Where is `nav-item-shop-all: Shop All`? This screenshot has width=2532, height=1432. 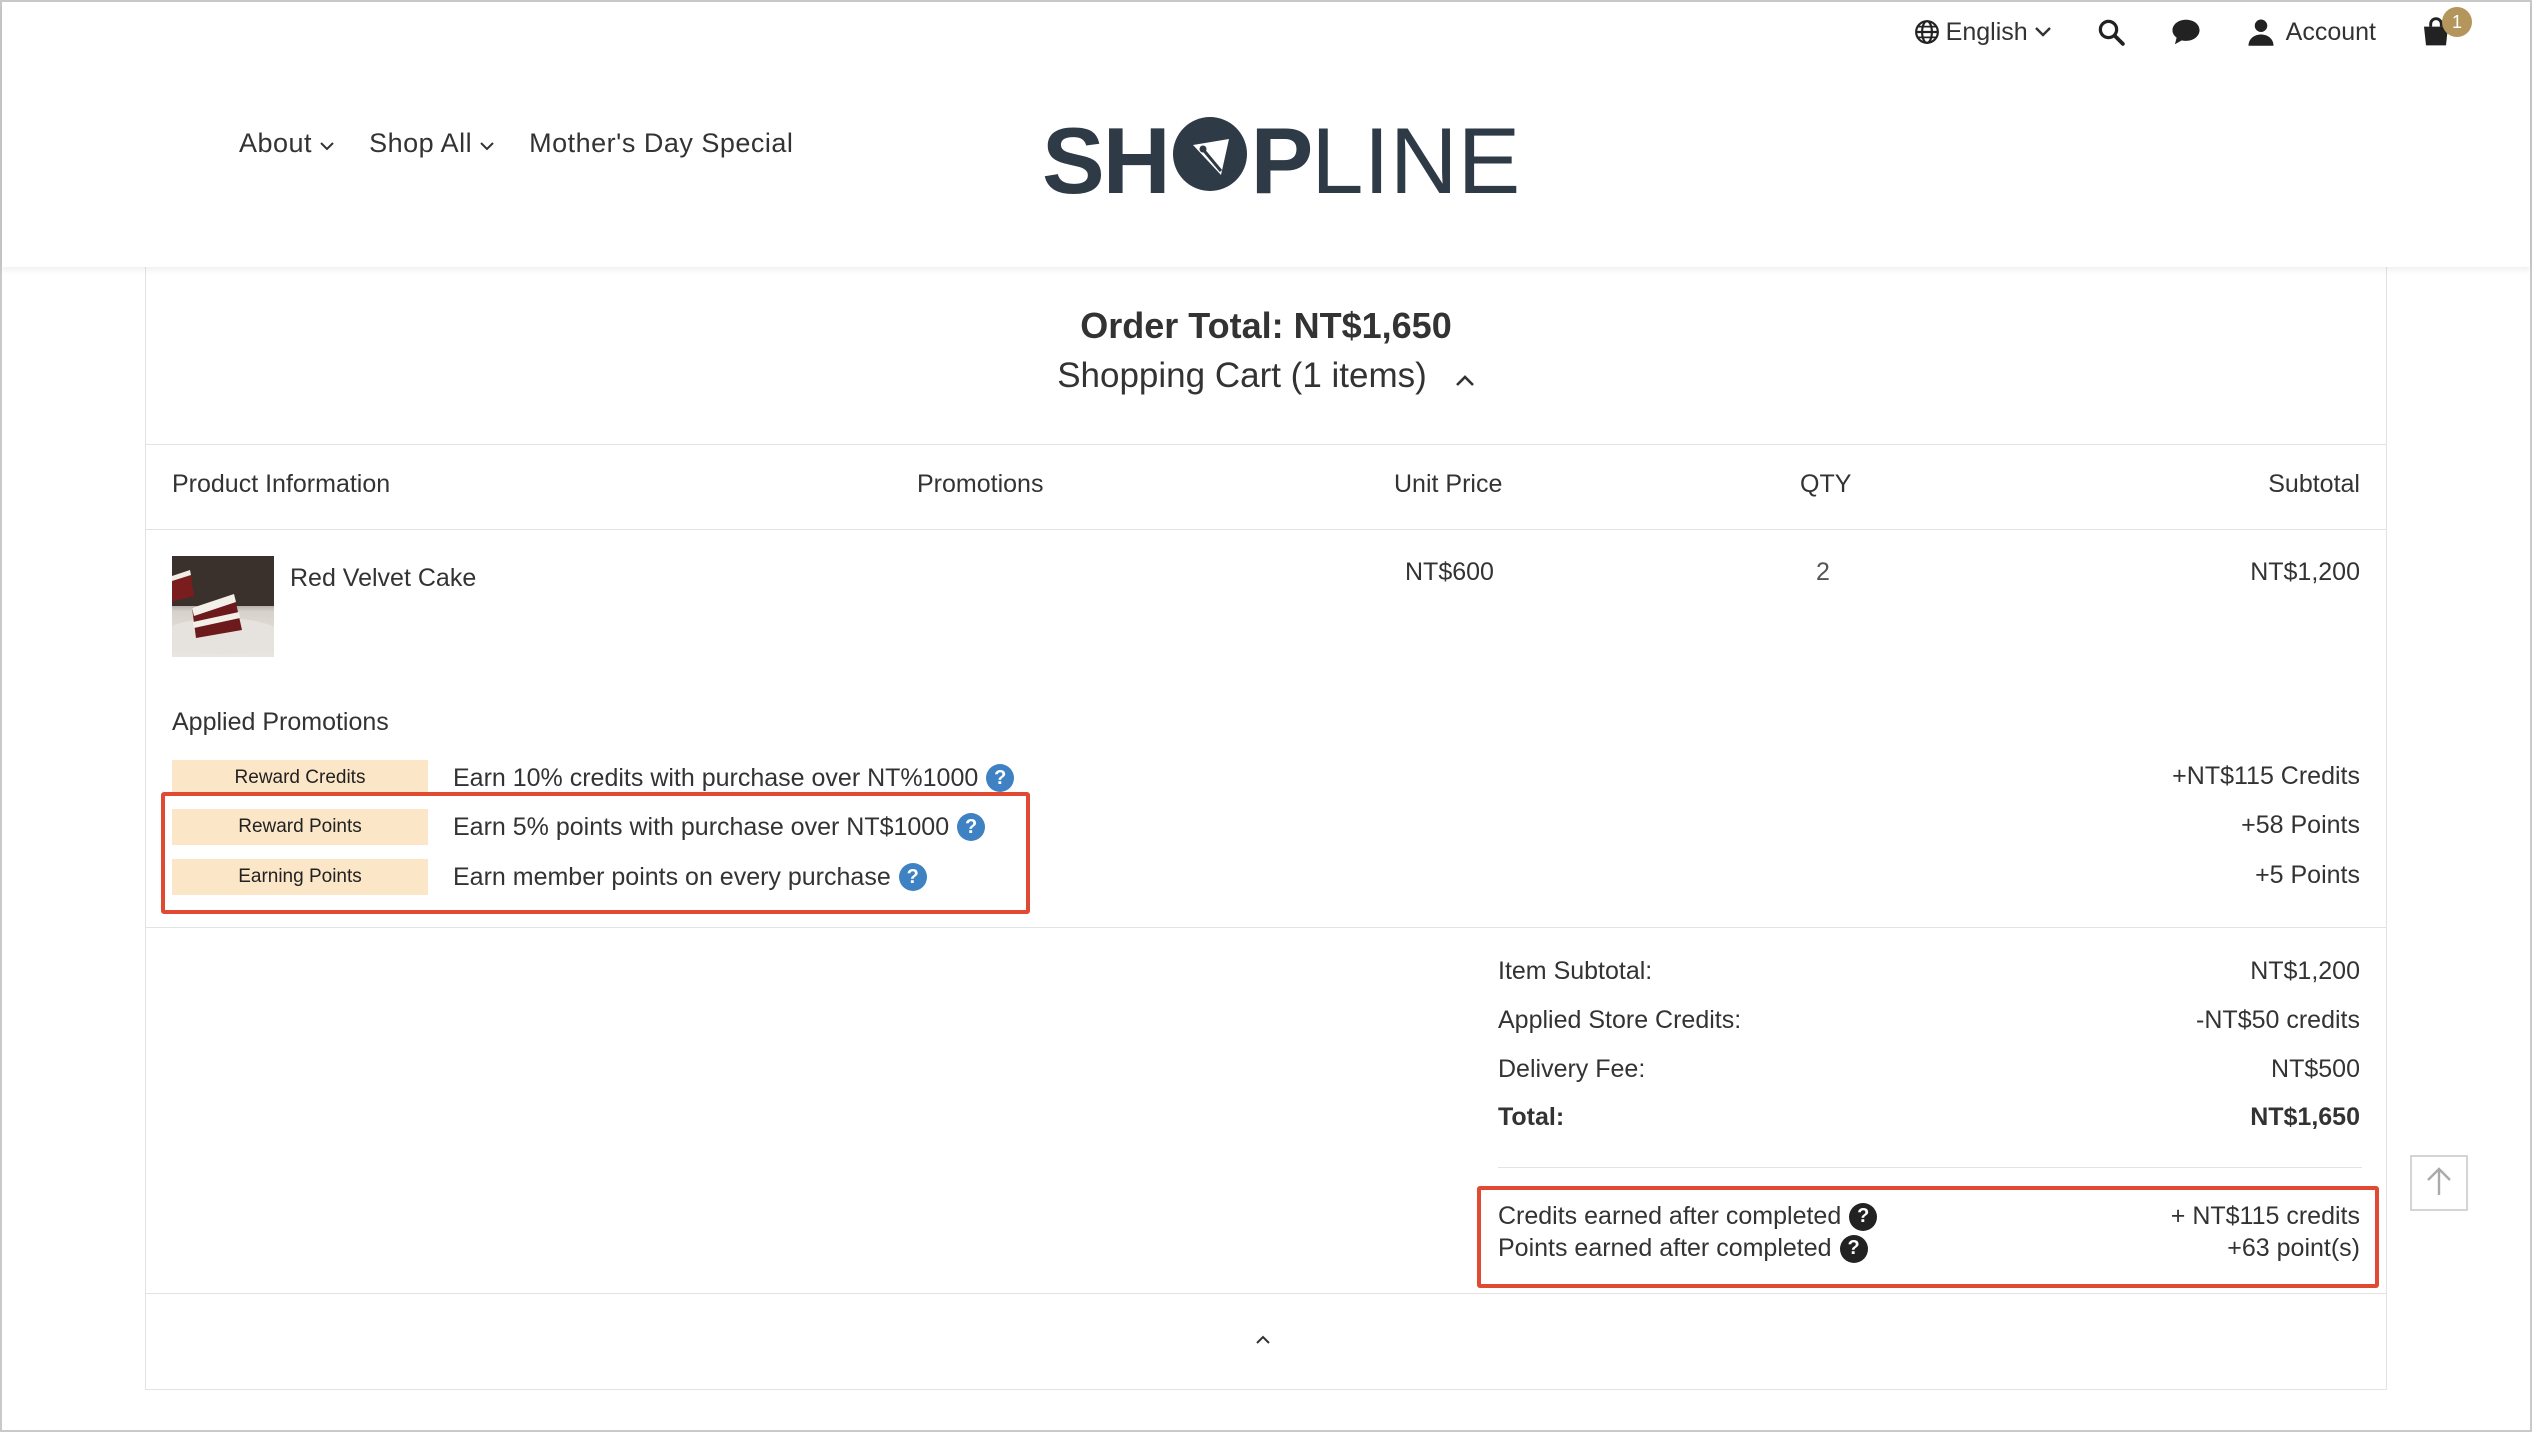 nav-item-shop-all: Shop All is located at coordinates (432, 143).